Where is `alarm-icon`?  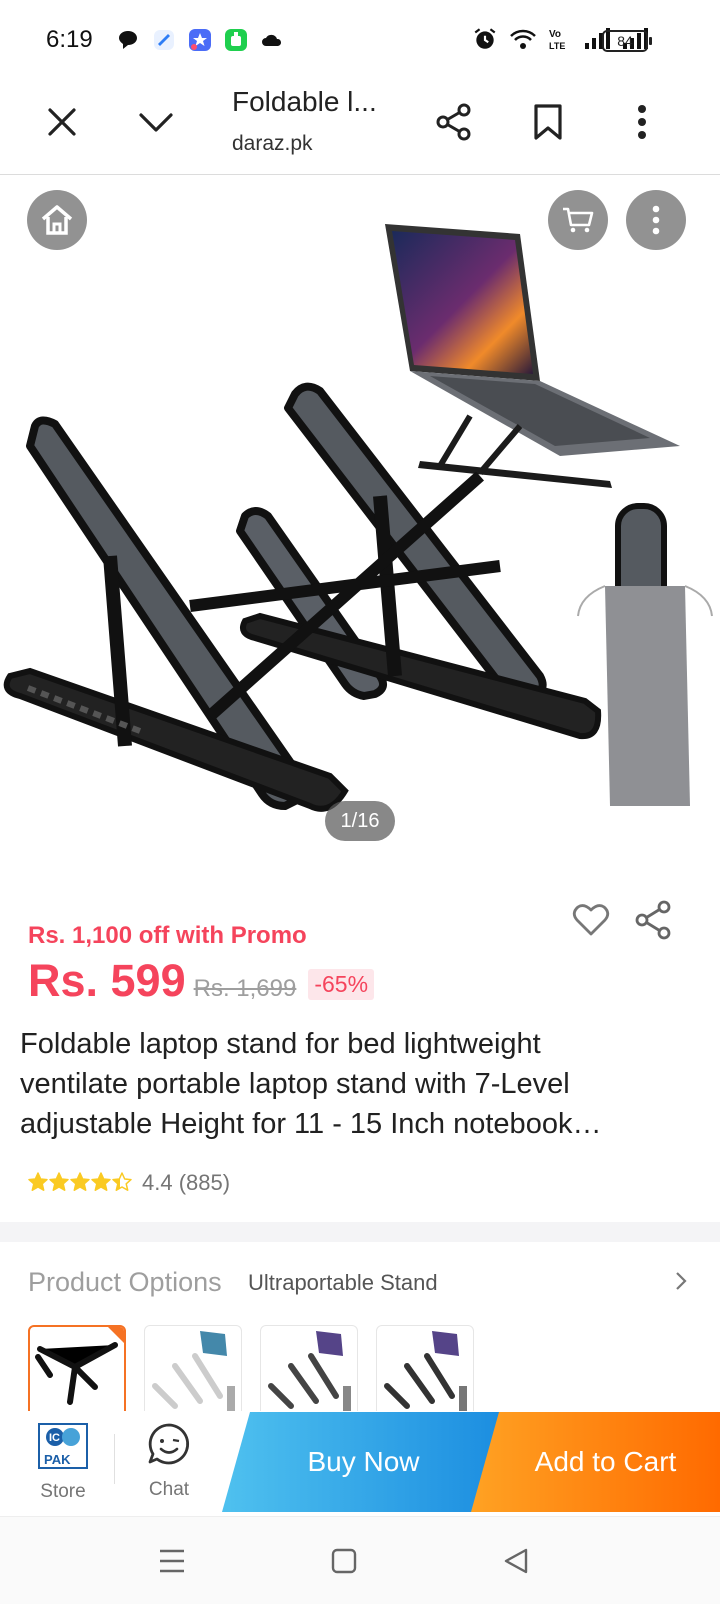
alarm-icon is located at coordinates (485, 38).